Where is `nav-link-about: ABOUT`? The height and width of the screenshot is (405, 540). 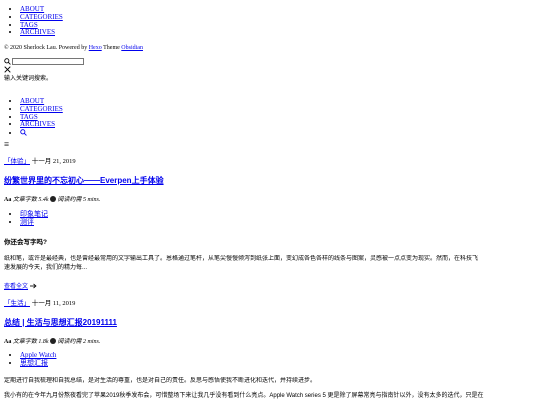
nav-link-about: ABOUT is located at coordinates (32, 9).